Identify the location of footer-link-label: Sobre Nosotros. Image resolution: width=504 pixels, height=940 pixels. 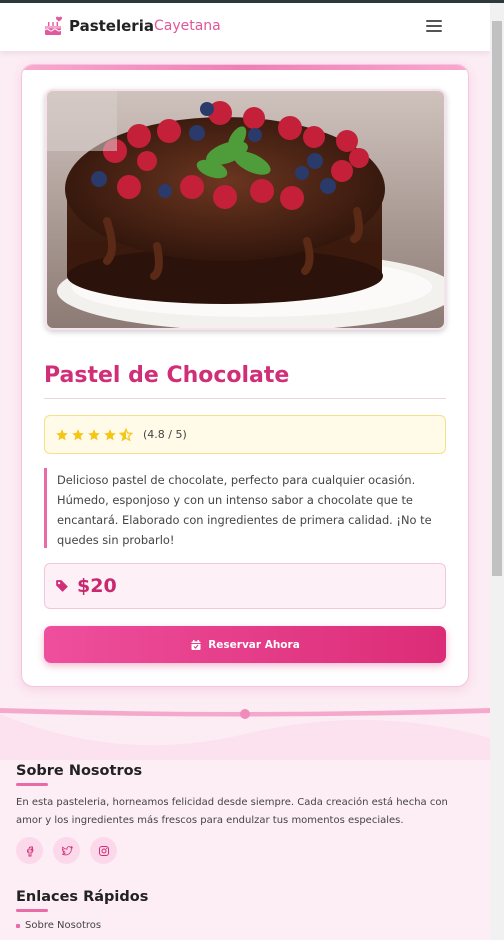
(63, 925).